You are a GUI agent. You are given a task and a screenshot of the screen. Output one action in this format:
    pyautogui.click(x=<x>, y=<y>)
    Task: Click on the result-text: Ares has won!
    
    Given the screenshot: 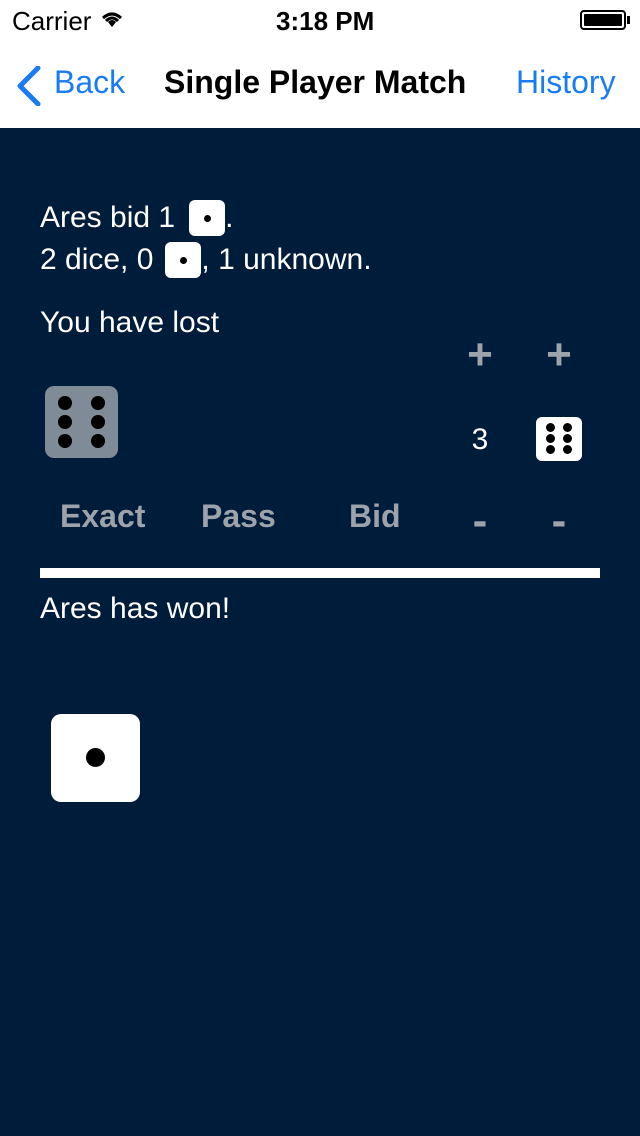 What is the action you would take?
    pyautogui.click(x=135, y=608)
    